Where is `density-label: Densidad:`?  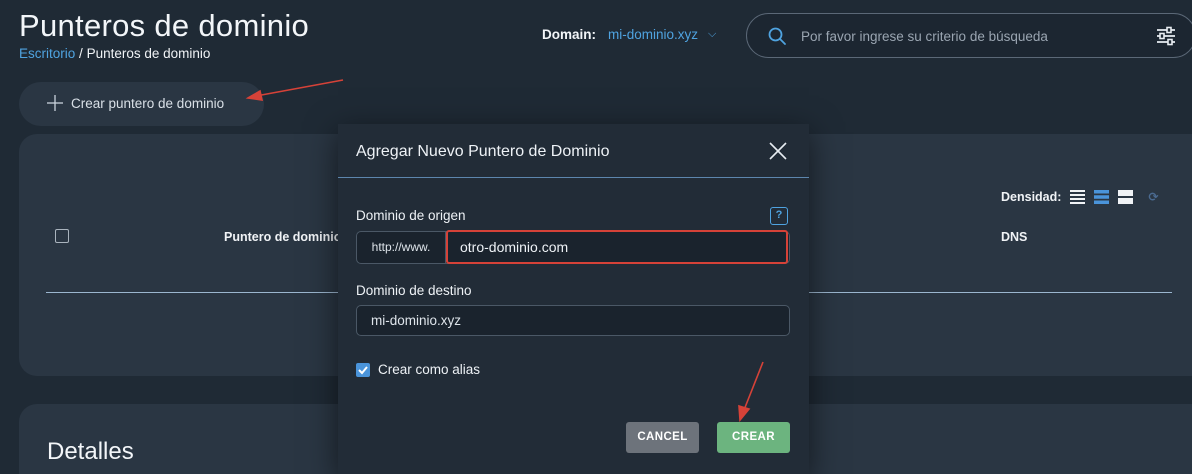
density-label: Densidad: is located at coordinates (1031, 197).